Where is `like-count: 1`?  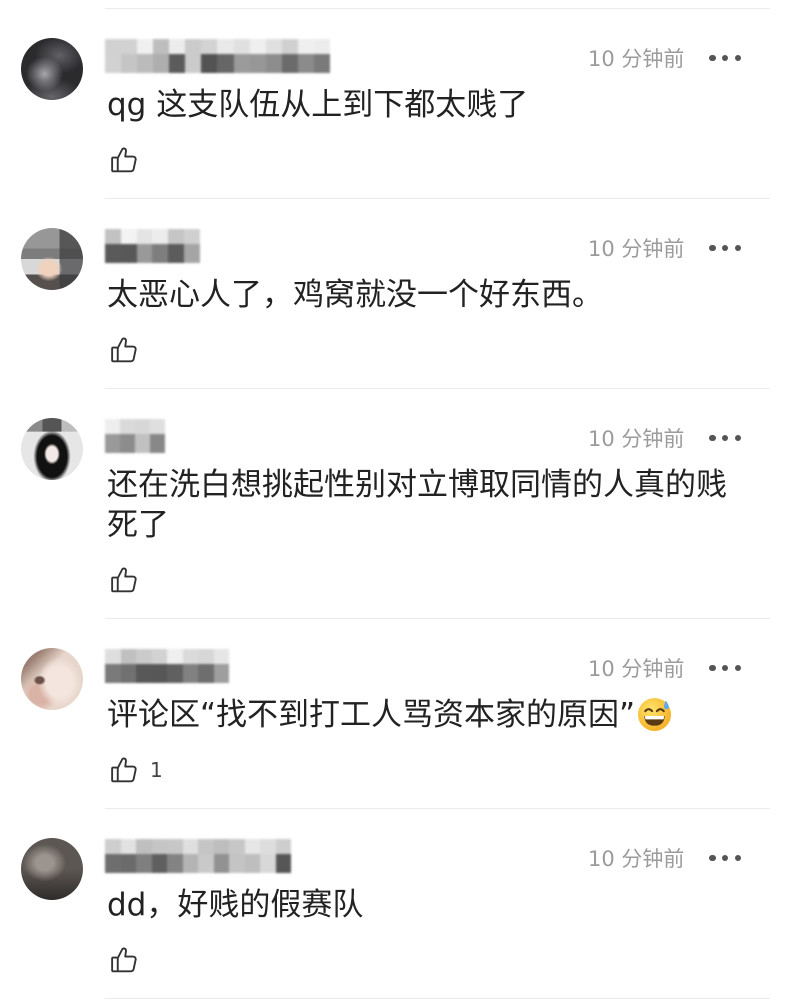
like-count: 1 is located at coordinates (156, 770).